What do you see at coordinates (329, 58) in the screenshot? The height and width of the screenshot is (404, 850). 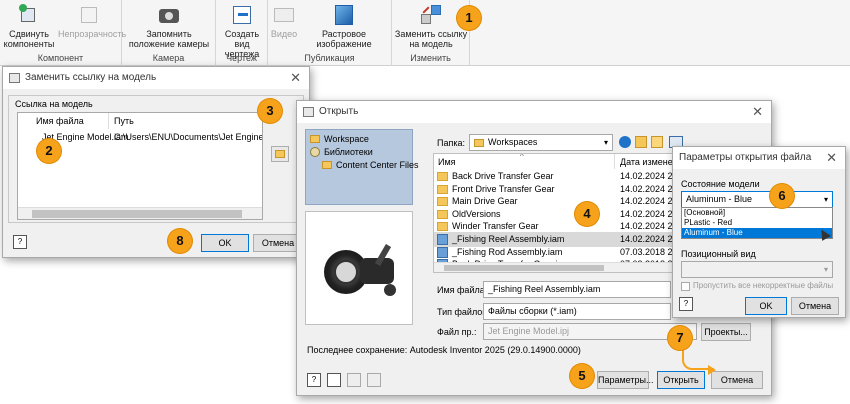 I see `group-label-publish: Публикация` at bounding box center [329, 58].